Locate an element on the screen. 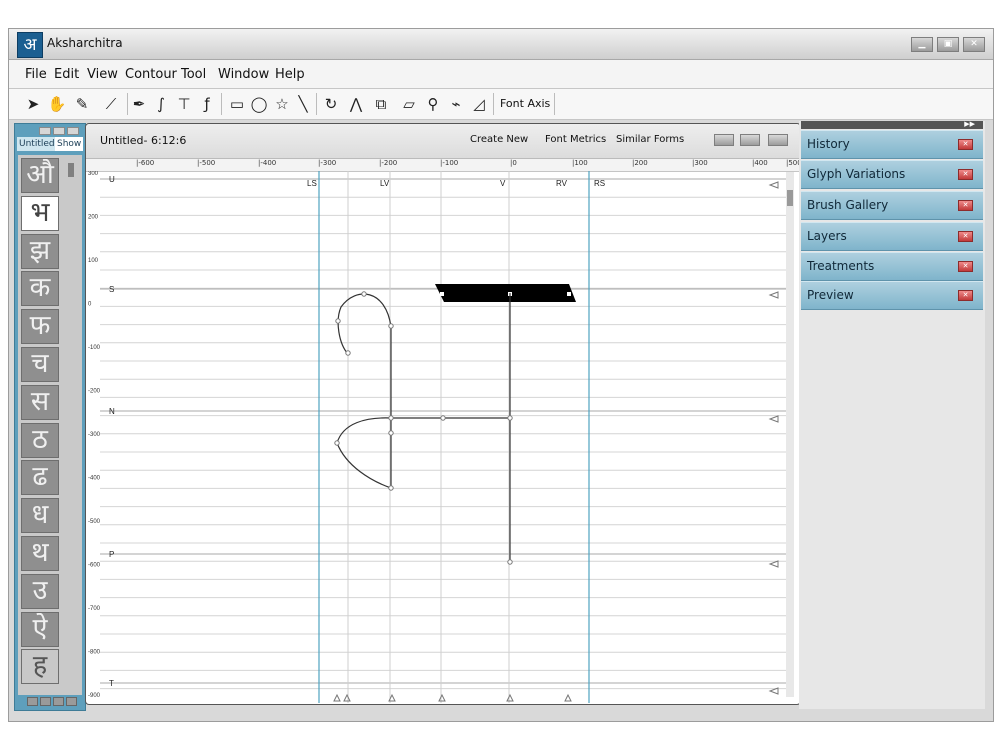 This screenshot has width=1000, height=750. pen-nib-icon: ✒ is located at coordinates (139, 104).